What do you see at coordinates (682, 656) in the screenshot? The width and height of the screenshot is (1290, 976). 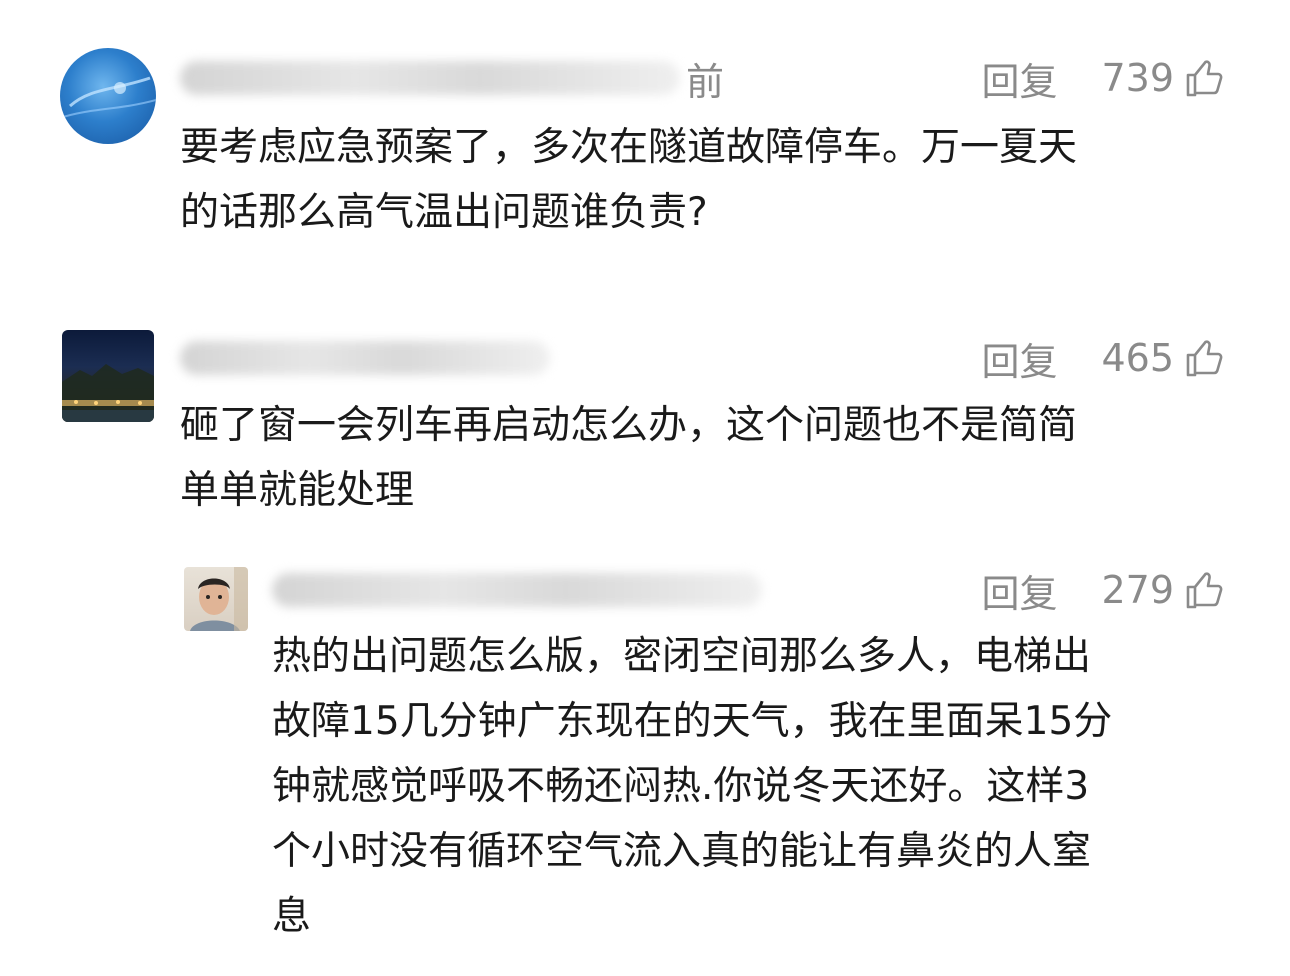 I see `comment-line: 热的出问题怎么版，密闭空间那么多人，电梯出` at bounding box center [682, 656].